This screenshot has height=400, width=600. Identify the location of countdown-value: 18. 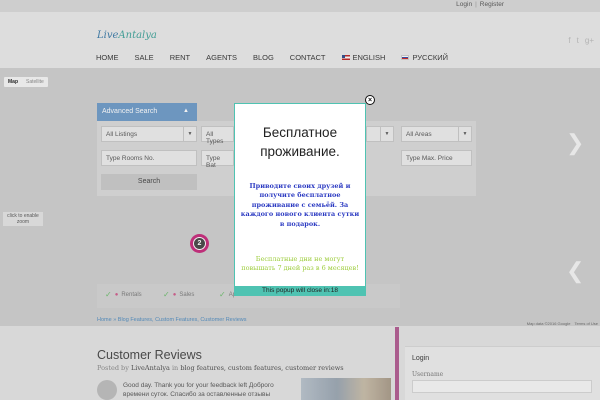
(334, 290).